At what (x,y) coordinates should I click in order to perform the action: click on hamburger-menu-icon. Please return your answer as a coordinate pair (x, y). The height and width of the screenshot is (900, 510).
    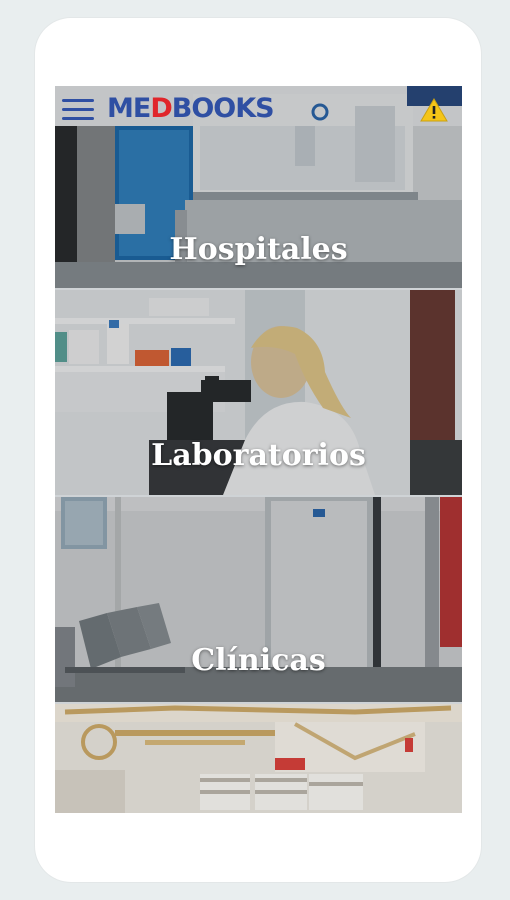
    Looking at the image, I should click on (78, 110).